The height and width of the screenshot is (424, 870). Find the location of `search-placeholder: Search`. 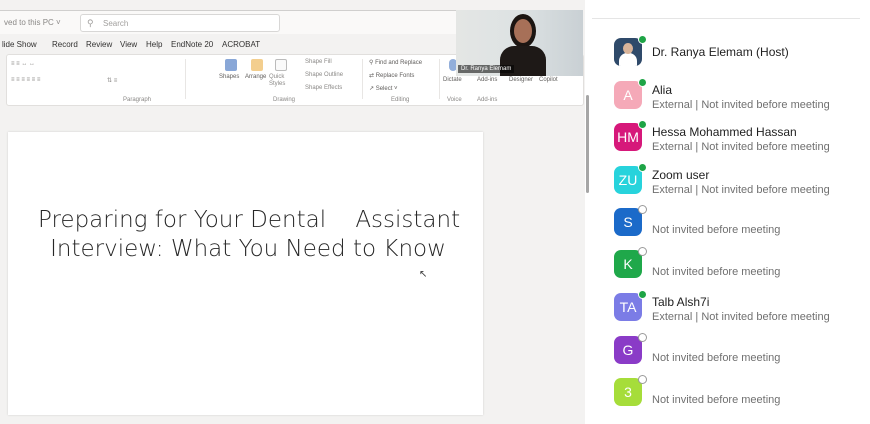

search-placeholder: Search is located at coordinates (116, 23).